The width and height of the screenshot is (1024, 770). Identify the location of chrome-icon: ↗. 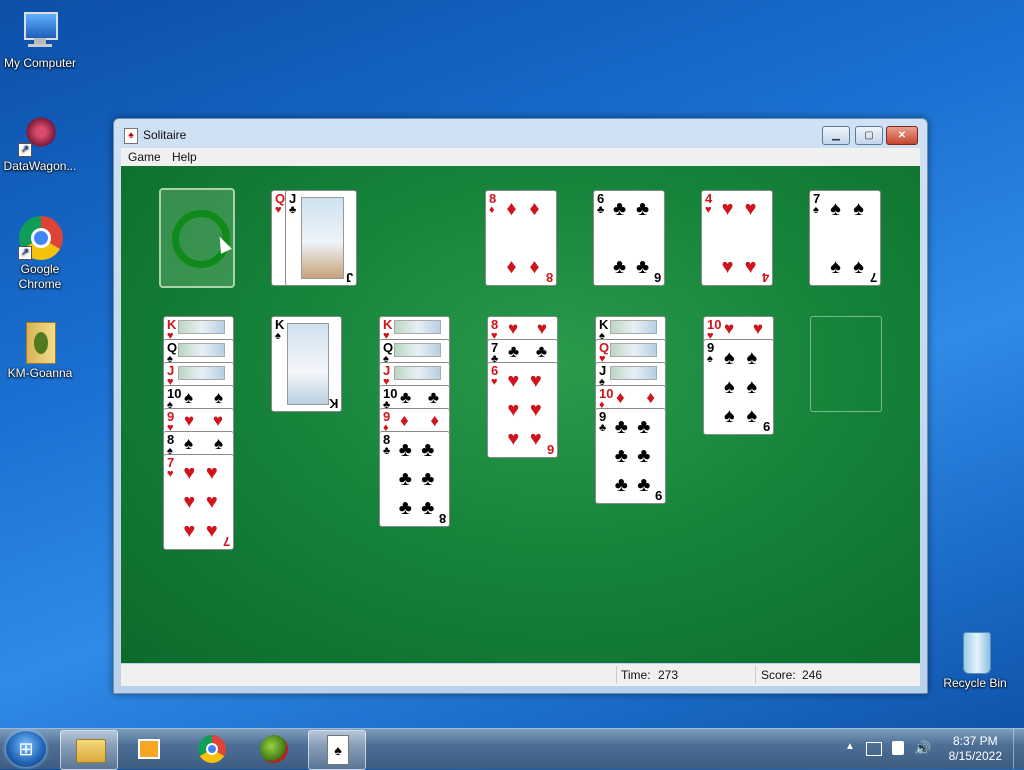
(40, 238).